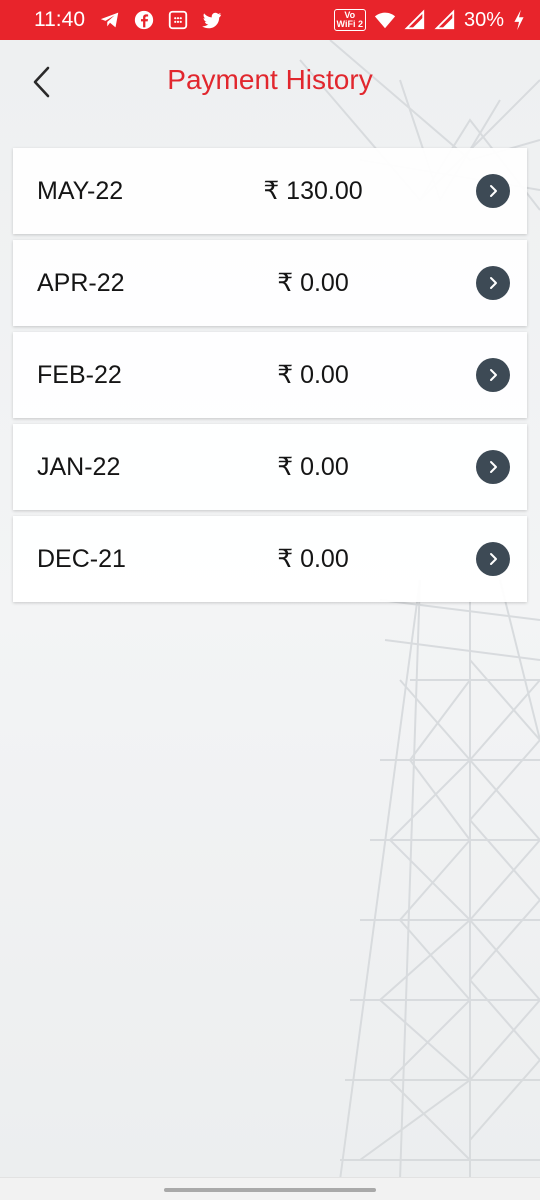 The image size is (540, 1200). I want to click on payment-amount: ₹ 130.00, so click(313, 191).